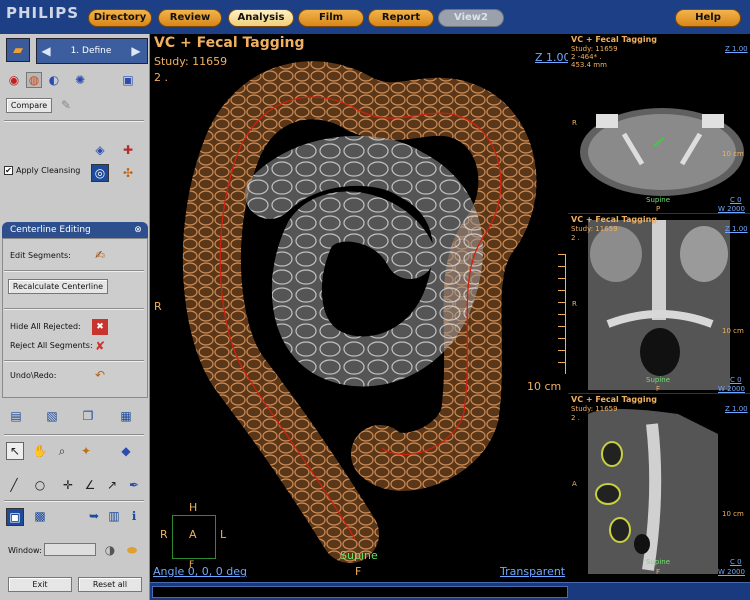 This screenshot has width=750, height=600. Describe the element at coordinates (34, 80) in the screenshot. I see `endoscopic-view-icon: ◍` at that location.